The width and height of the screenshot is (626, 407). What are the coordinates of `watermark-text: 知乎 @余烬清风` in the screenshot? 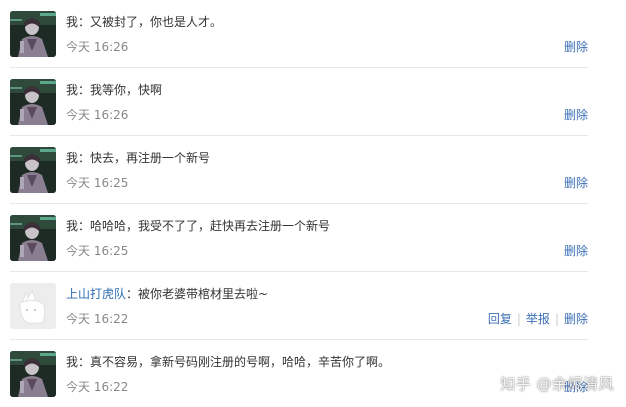 It's located at (557, 384).